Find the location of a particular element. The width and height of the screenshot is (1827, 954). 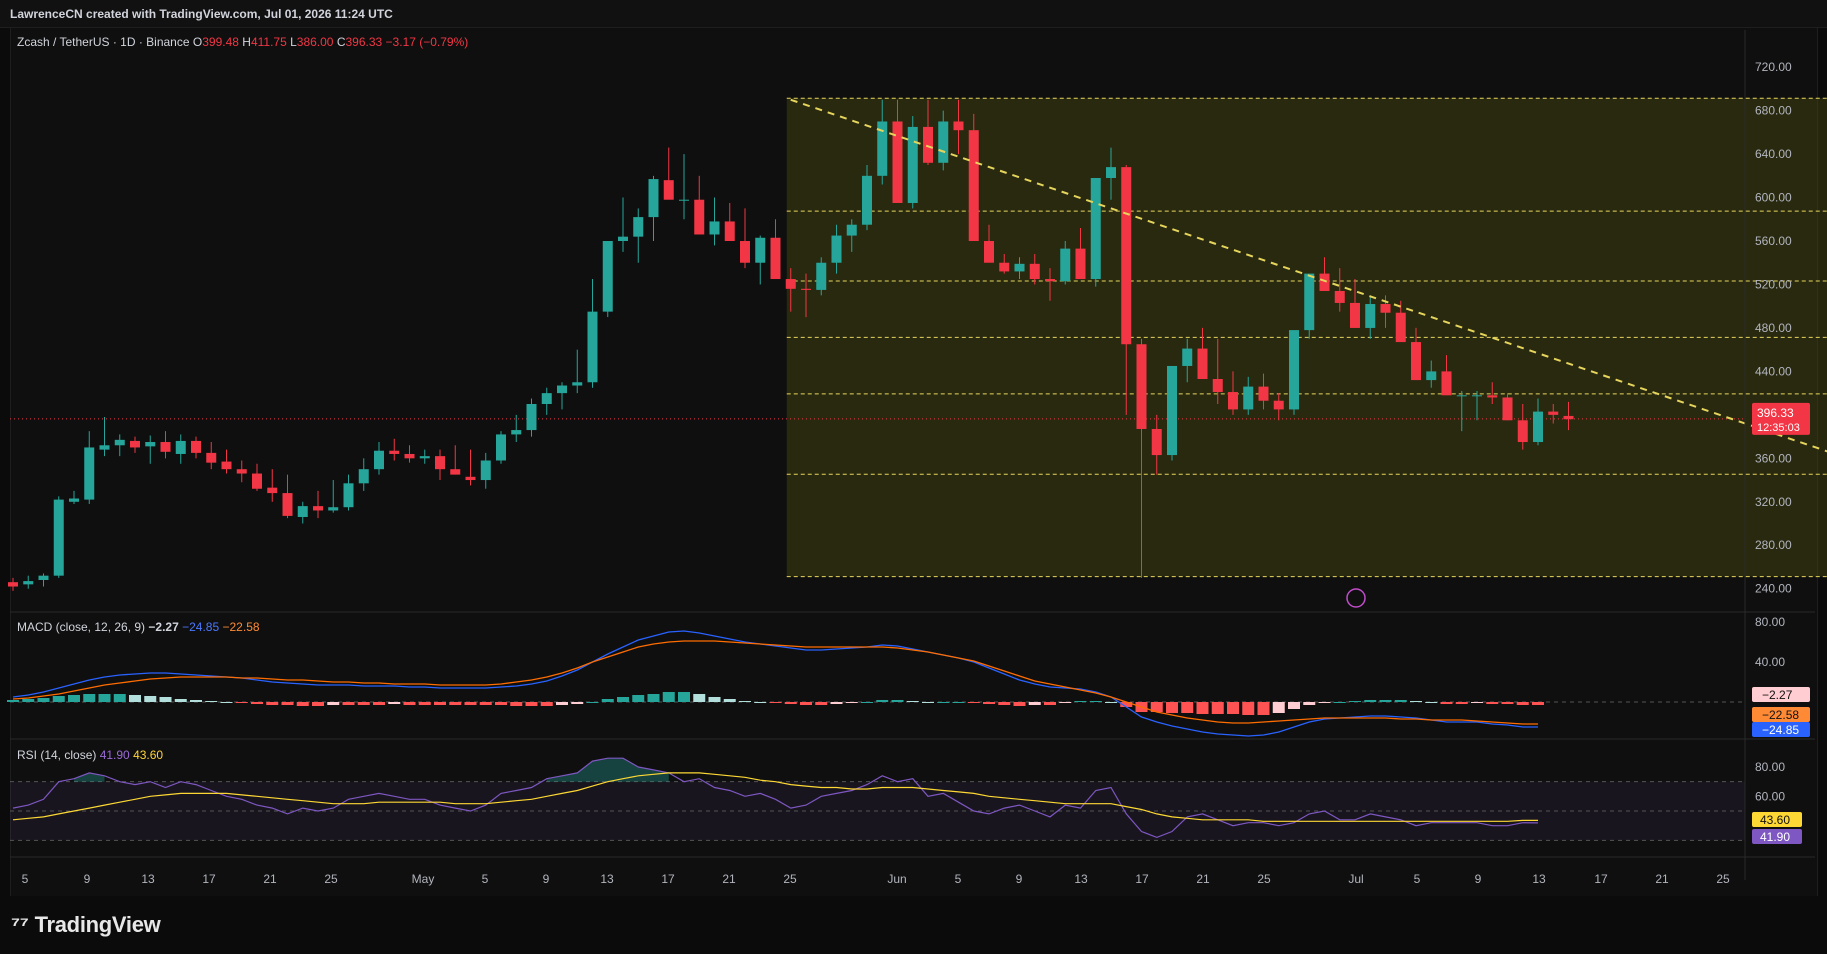

price-tick-label: 480.00 is located at coordinates (1773, 328).